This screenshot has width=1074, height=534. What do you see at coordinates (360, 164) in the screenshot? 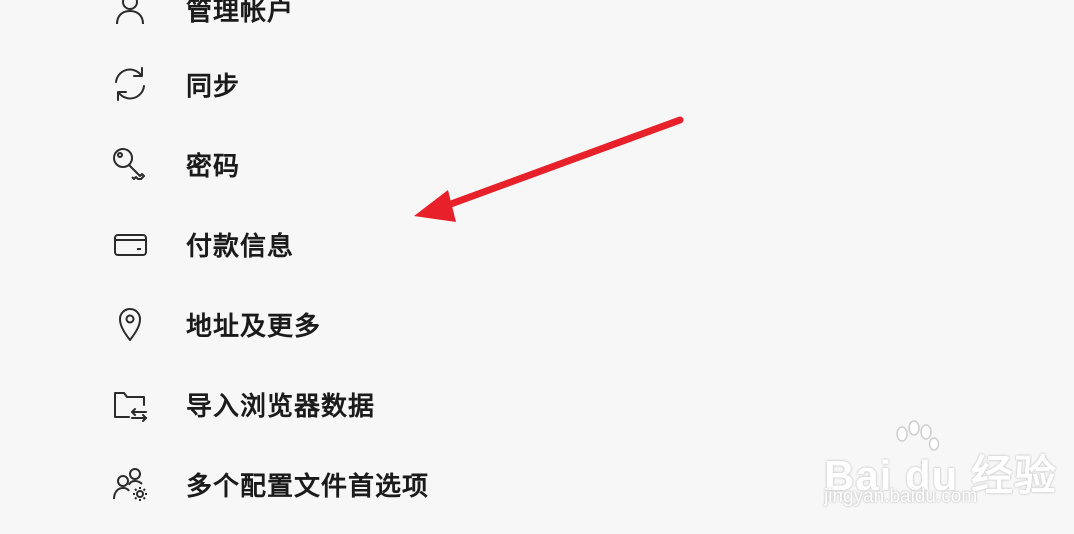
I see `menu-item-passwords: 密码` at bounding box center [360, 164].